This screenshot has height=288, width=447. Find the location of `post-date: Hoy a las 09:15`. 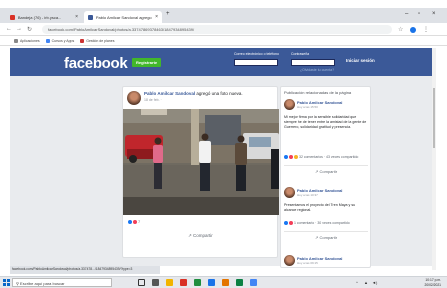

post-date: Hoy a las 09:15 is located at coordinates (307, 263).